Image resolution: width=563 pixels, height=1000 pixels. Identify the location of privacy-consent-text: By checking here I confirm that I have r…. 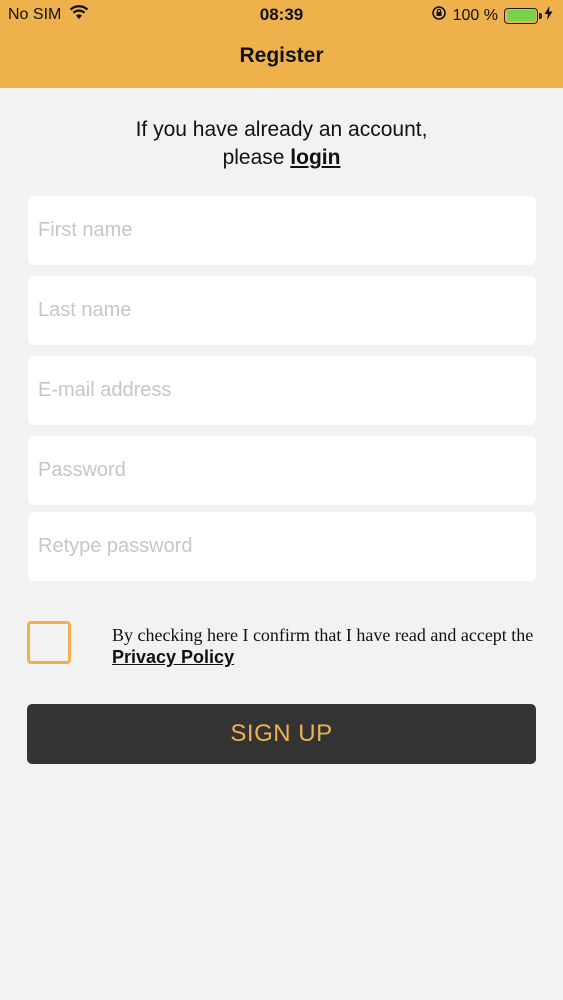
(327, 646).